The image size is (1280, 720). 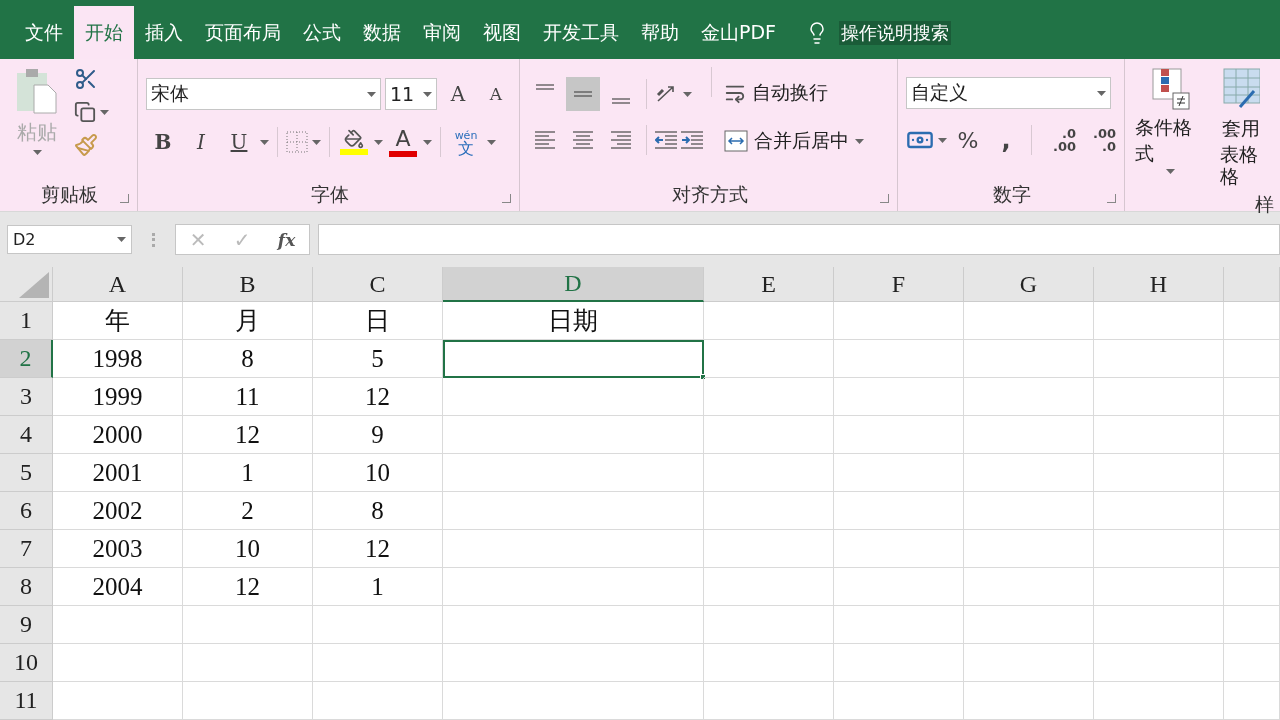 What do you see at coordinates (26, 701) in the screenshot?
I see `row-header: 11` at bounding box center [26, 701].